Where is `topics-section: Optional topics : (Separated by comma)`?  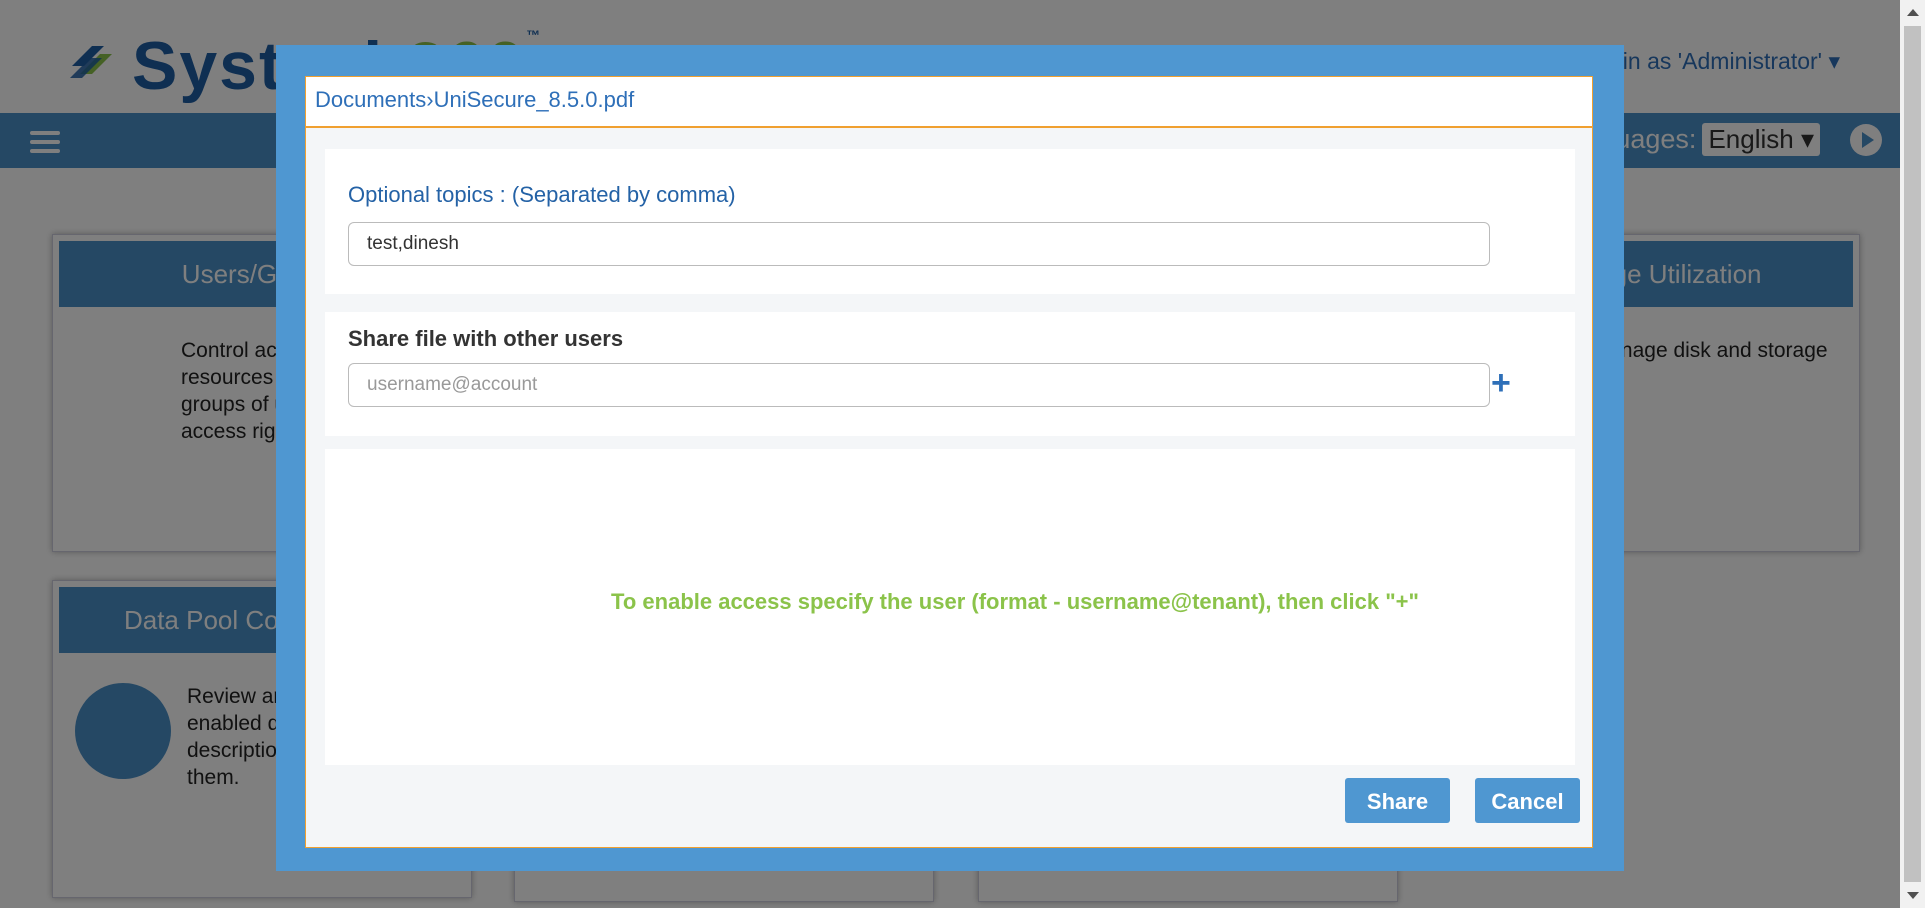 topics-section: Optional topics : (Separated by comma) is located at coordinates (950, 221).